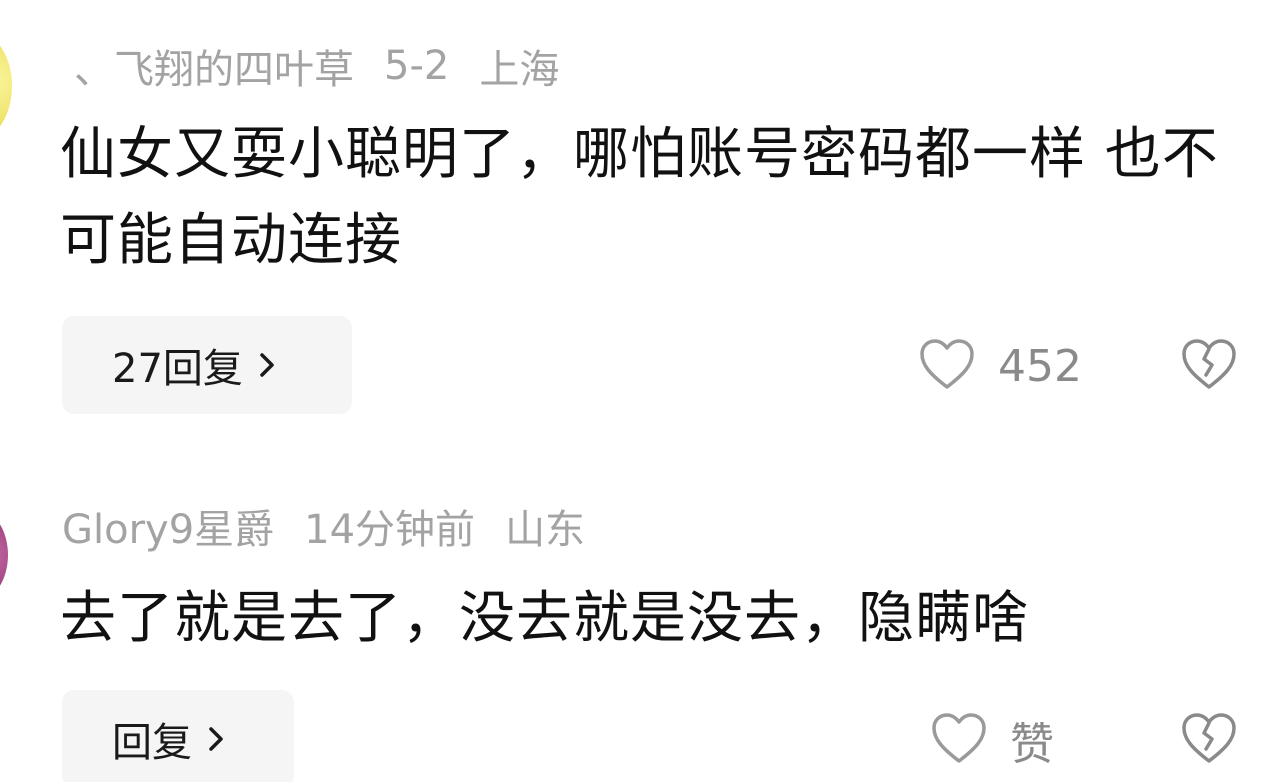 This screenshot has height=782, width=1278. I want to click on like-button: 452, so click(1004, 366).